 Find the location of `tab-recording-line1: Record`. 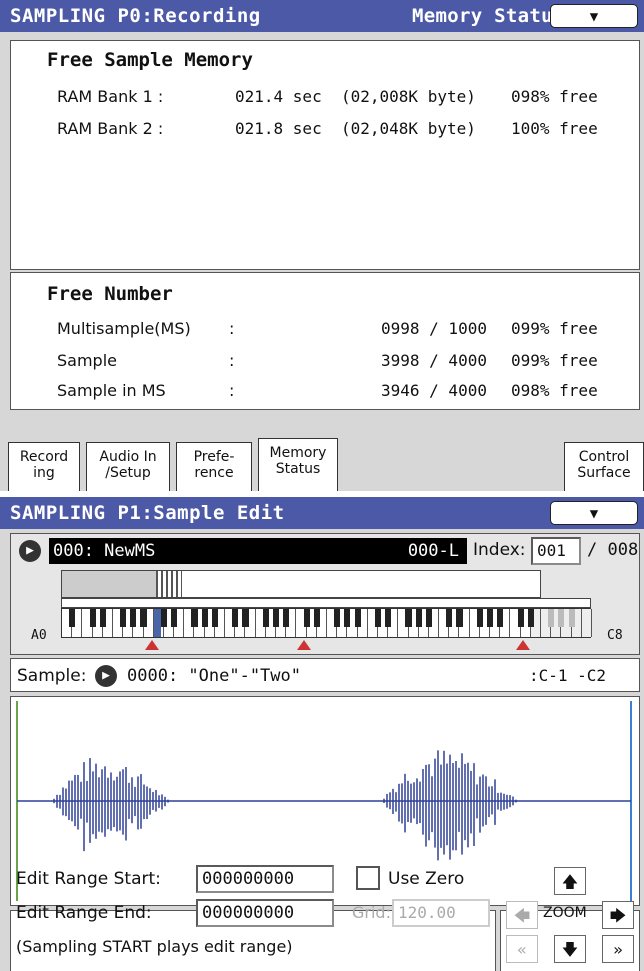

tab-recording-line1: Record is located at coordinates (44, 457).